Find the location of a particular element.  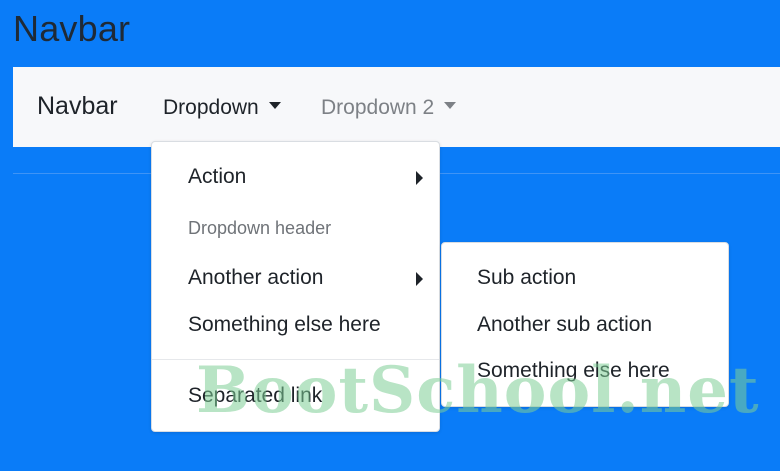

menu-item-separated-link: Separated link is located at coordinates (255, 396).